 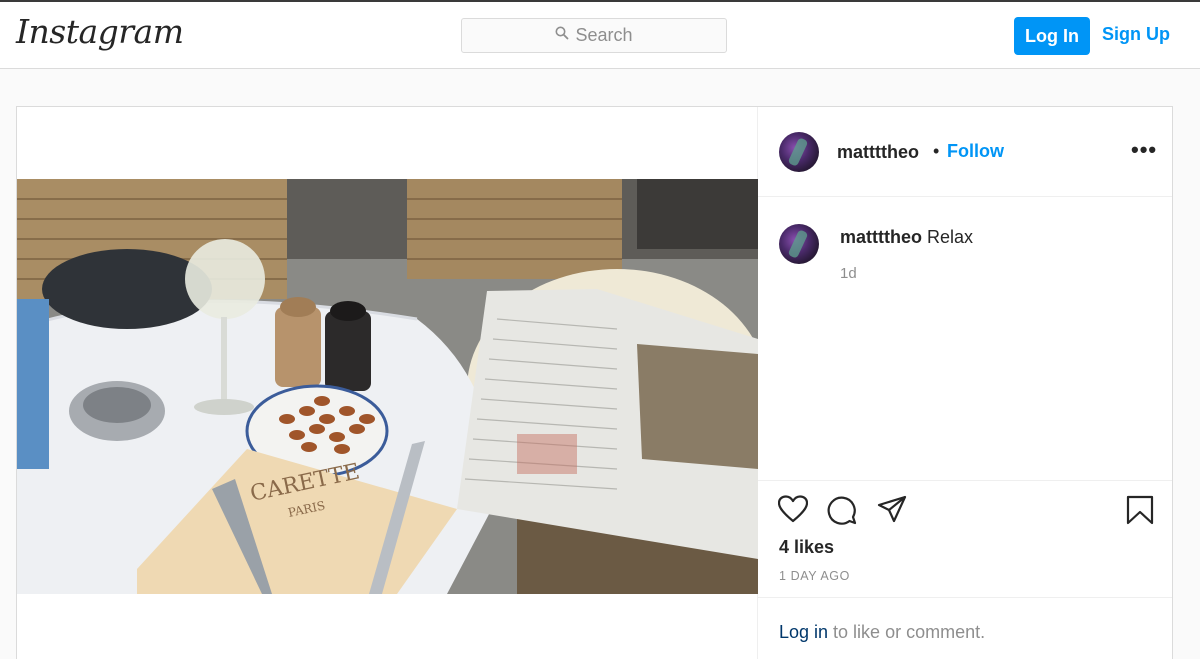 What do you see at coordinates (1052, 36) in the screenshot?
I see `login-button: Log In` at bounding box center [1052, 36].